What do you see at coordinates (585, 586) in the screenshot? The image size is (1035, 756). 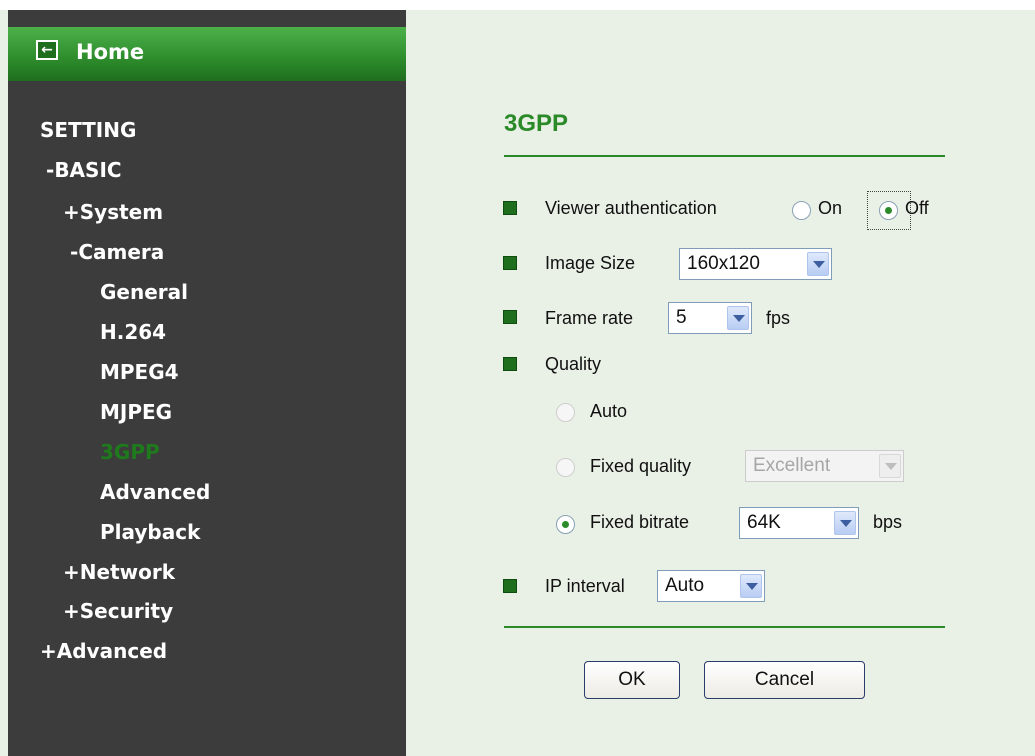 I see `ip-interval-label: IP interval` at bounding box center [585, 586].